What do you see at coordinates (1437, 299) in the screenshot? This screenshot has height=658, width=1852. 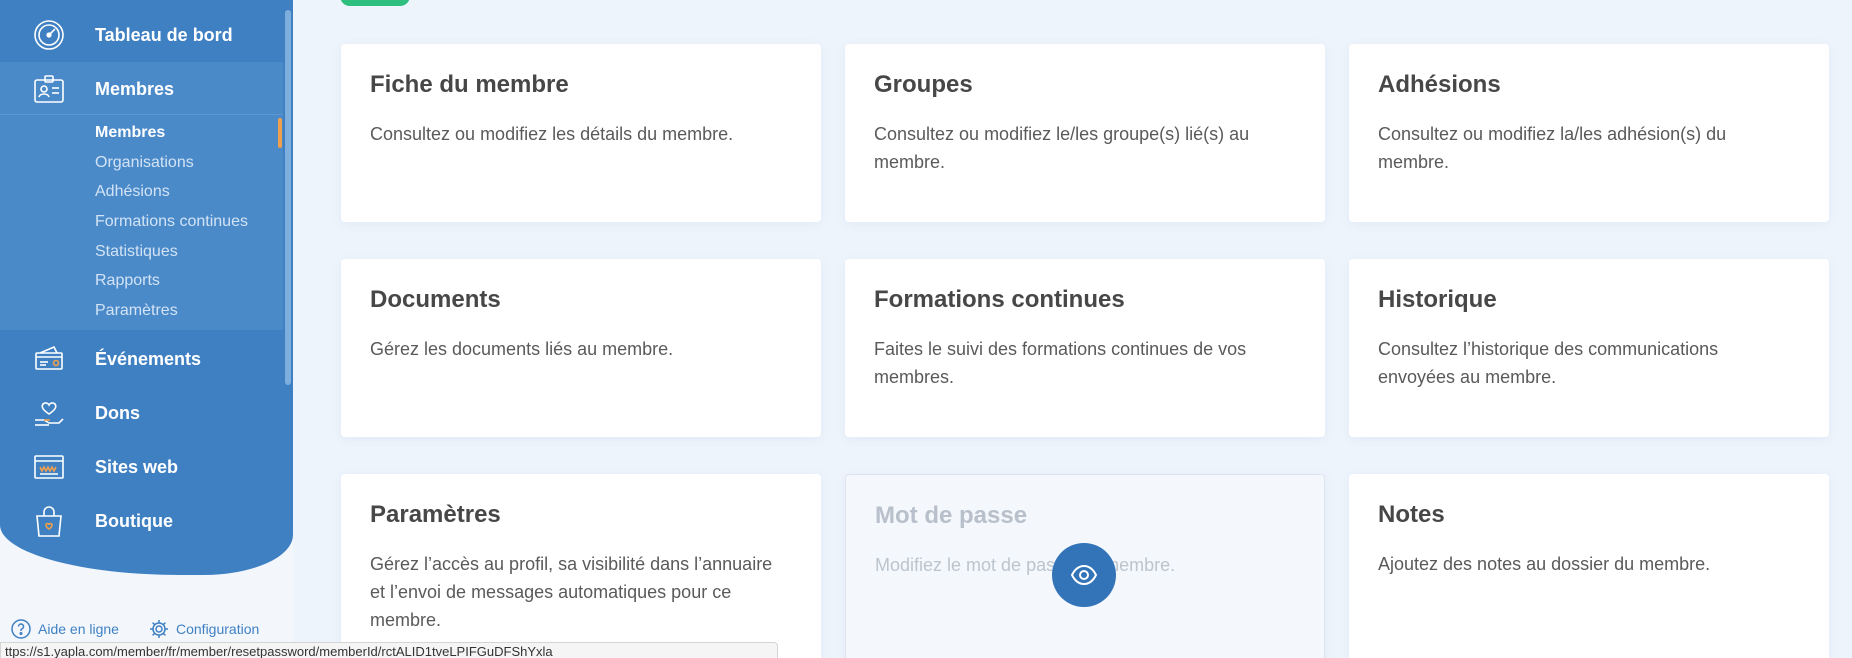 I see `card-title: Historique` at bounding box center [1437, 299].